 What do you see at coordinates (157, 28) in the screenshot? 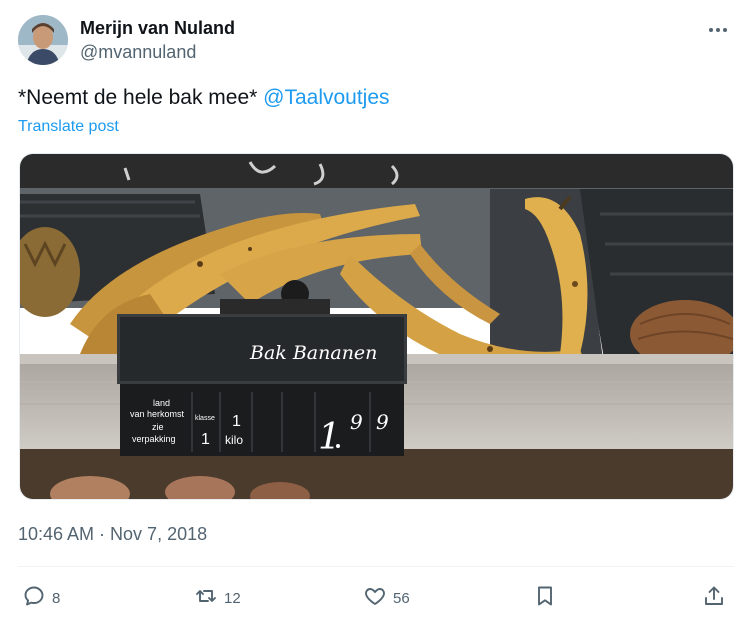
I see `display-name: Merijn van Nuland` at bounding box center [157, 28].